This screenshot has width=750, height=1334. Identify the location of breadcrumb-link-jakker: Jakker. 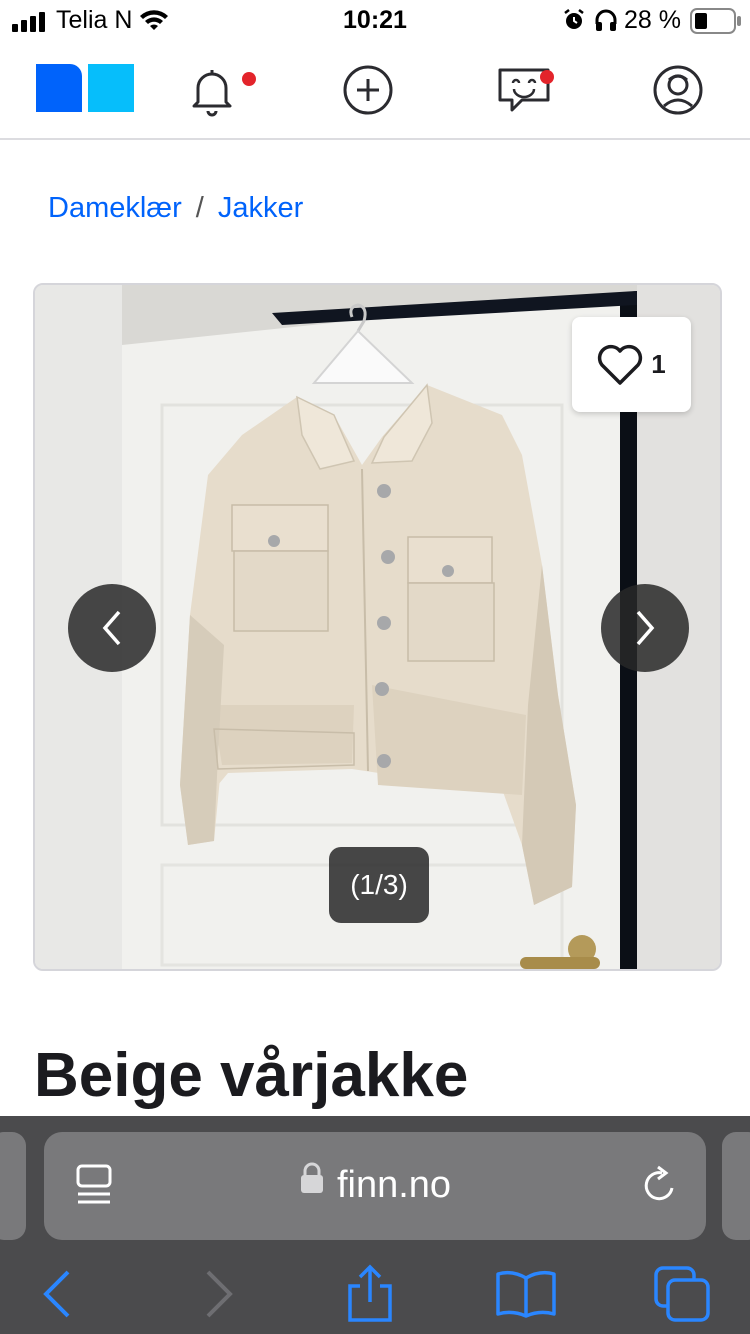
(260, 208).